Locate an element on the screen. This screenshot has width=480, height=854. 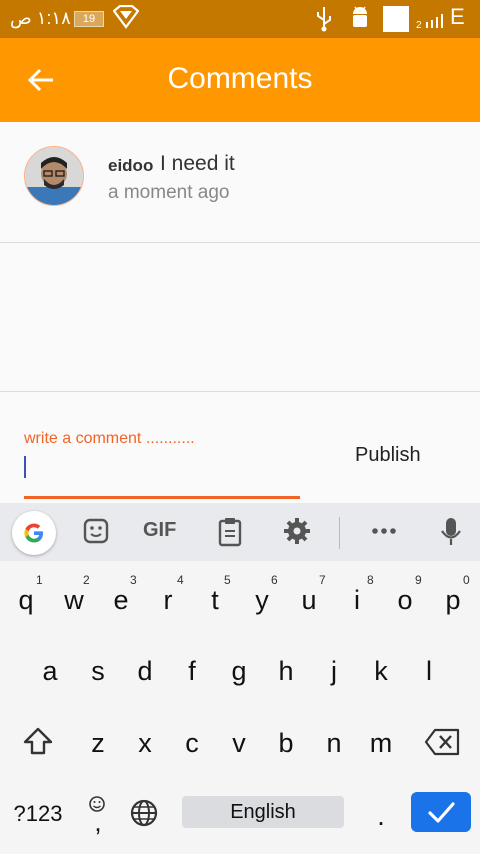
checkmark-icon is located at coordinates (441, 812).